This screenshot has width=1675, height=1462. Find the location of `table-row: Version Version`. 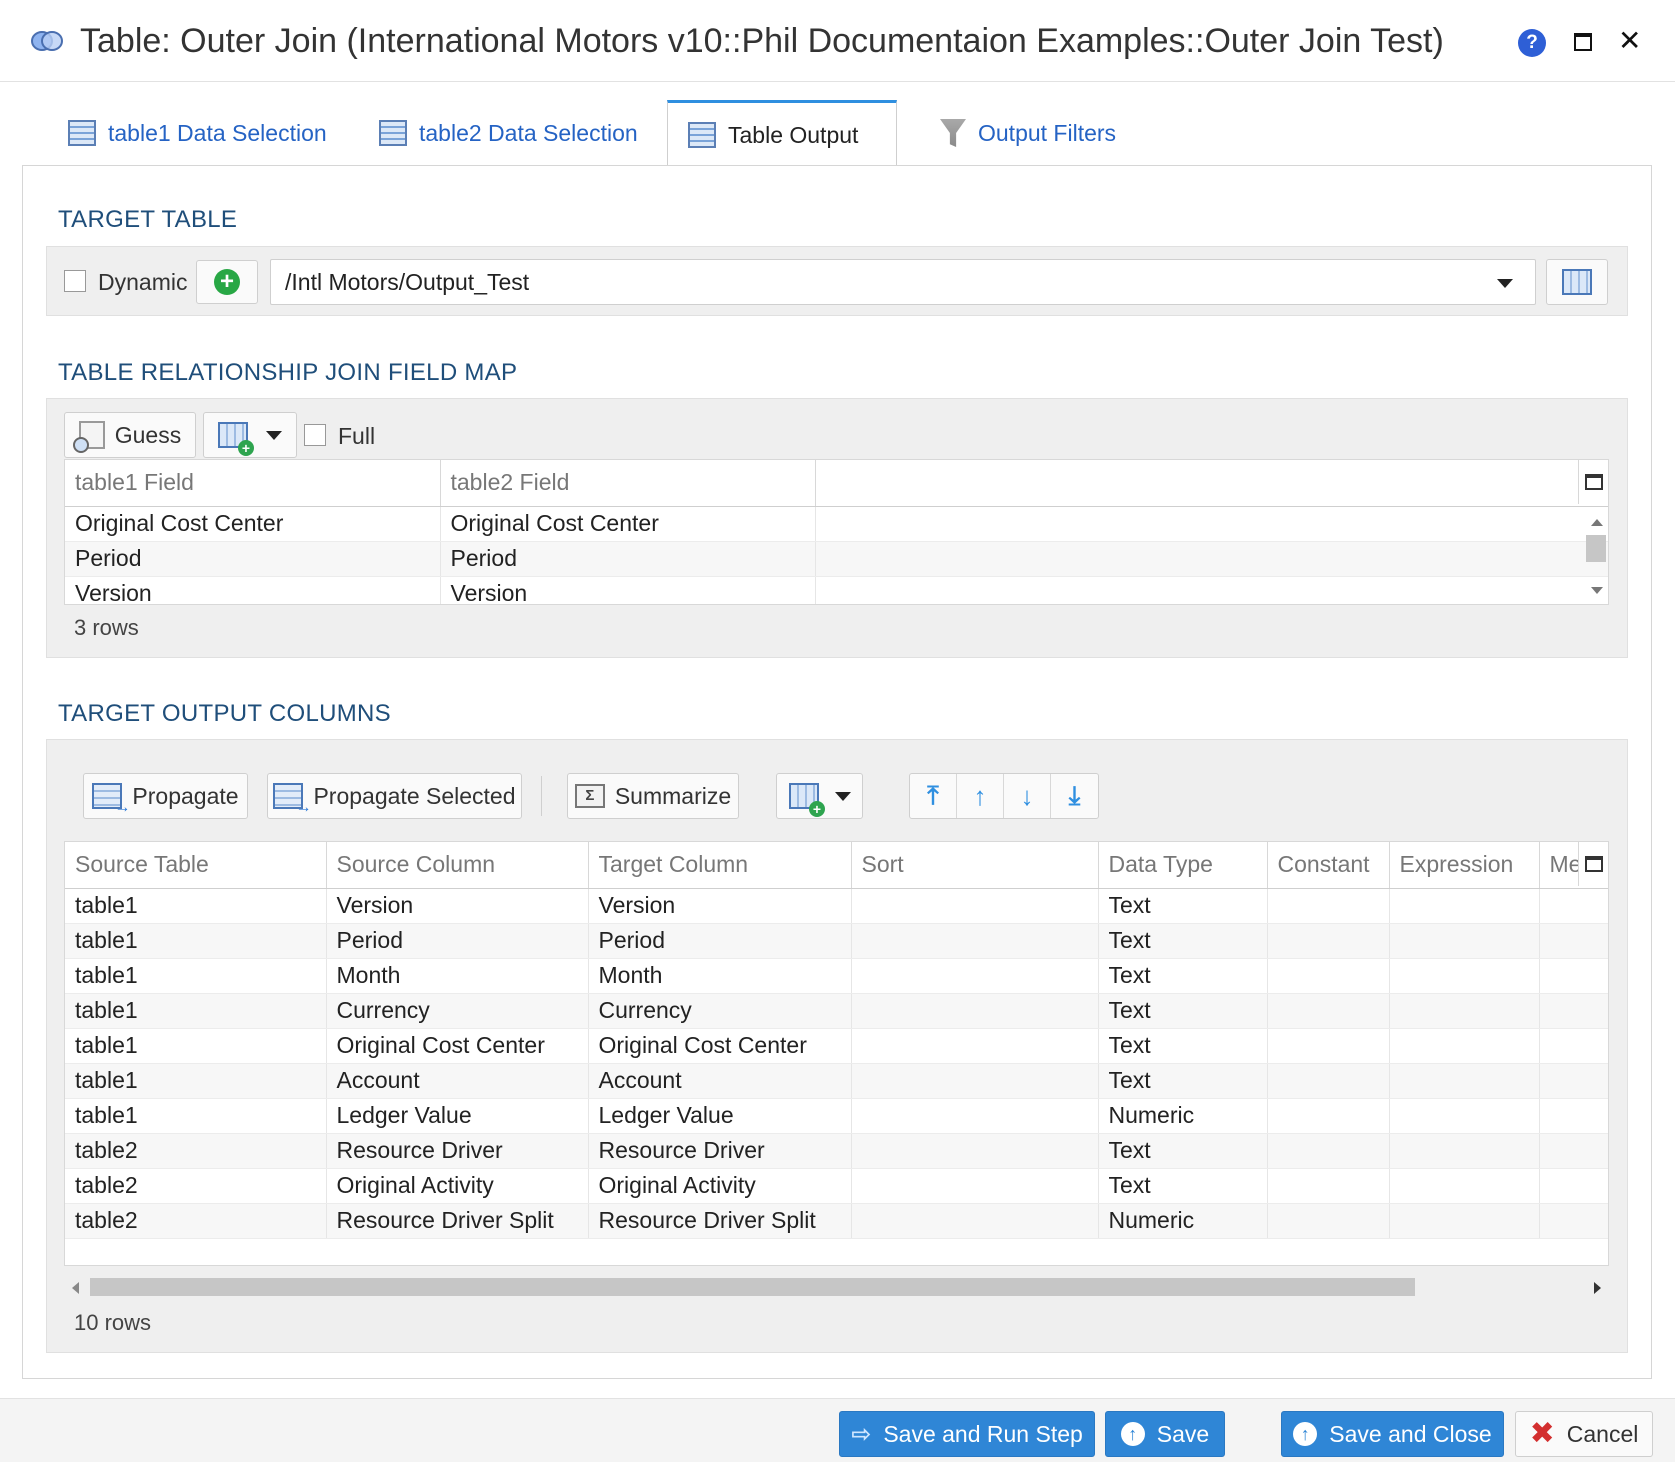

table-row: Version Version is located at coordinates (836, 590).